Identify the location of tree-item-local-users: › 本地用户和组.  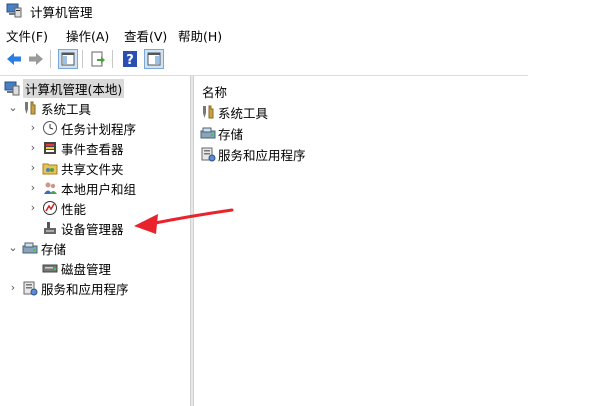
(82, 188).